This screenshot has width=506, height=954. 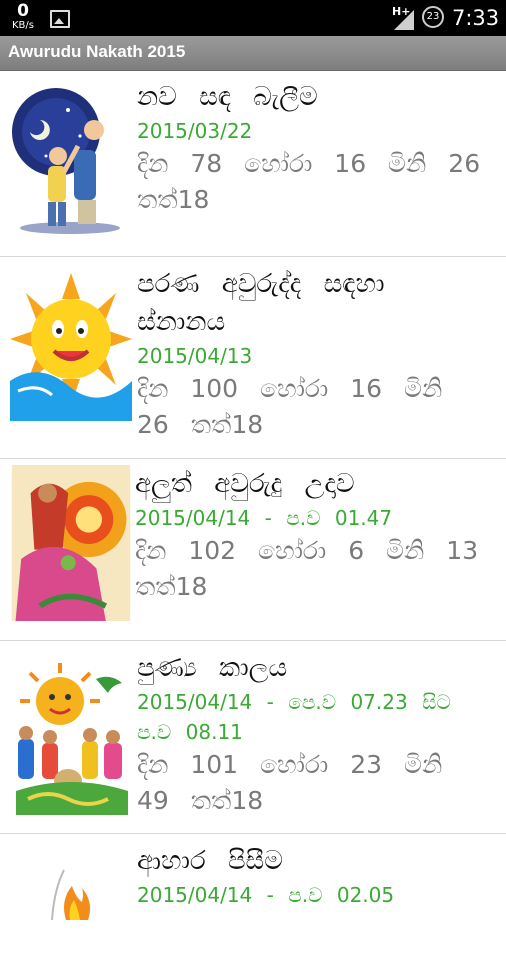 I want to click on item-title: ආහාර පිසීම, so click(x=210, y=861).